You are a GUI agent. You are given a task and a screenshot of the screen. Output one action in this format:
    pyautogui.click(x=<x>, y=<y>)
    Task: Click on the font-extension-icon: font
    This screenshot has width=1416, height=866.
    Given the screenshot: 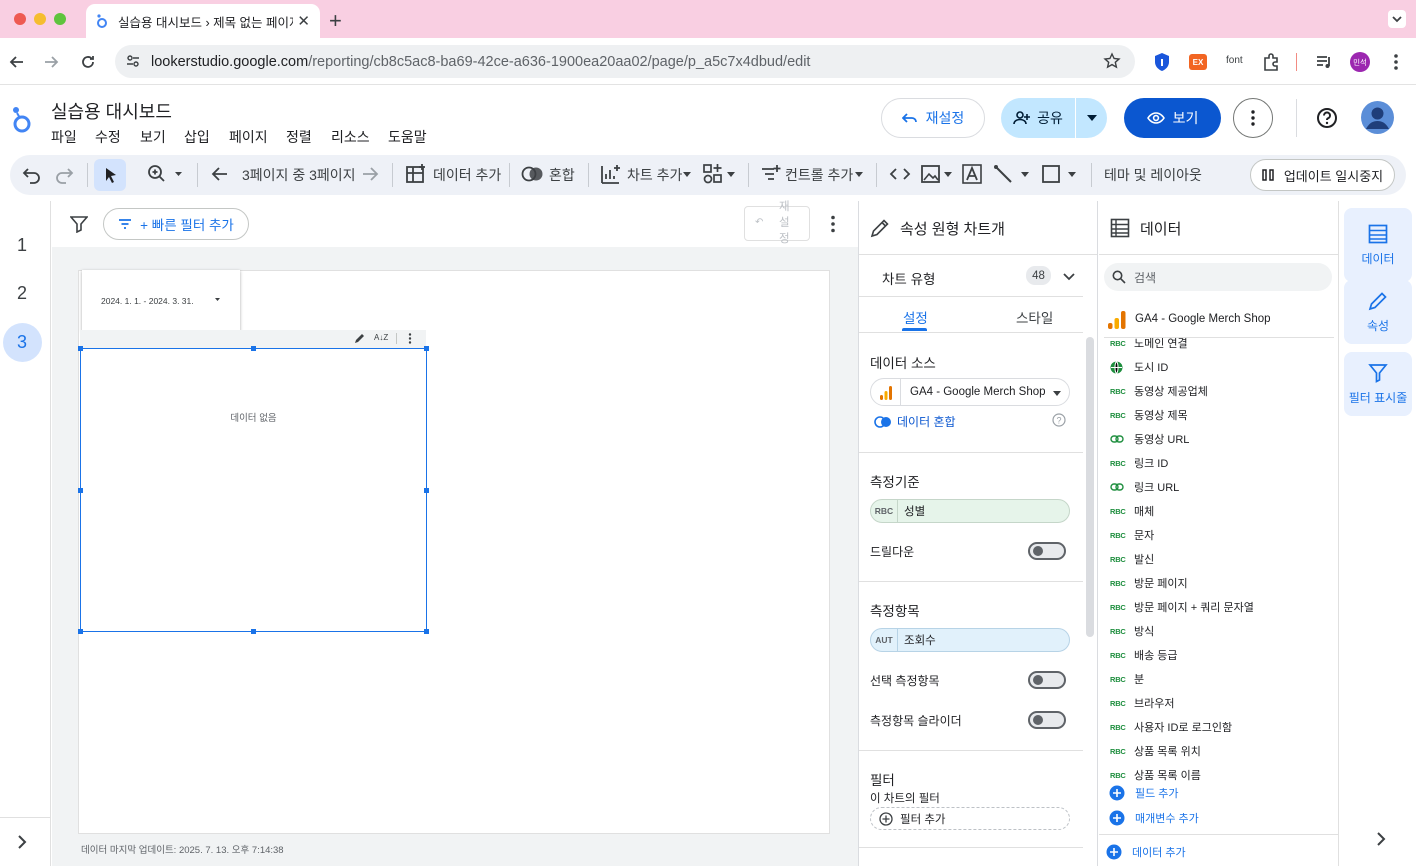 What is the action you would take?
    pyautogui.click(x=1234, y=60)
    